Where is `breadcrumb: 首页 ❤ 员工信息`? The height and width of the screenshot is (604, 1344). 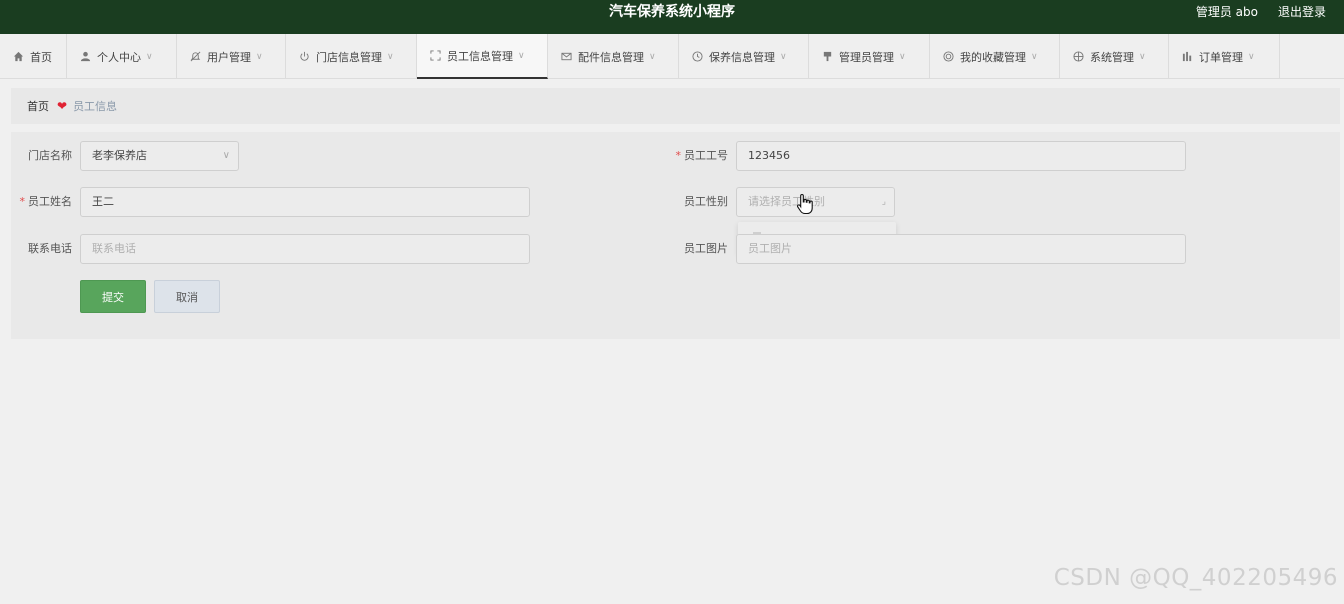
breadcrumb: 首页 ❤ 员工信息 is located at coordinates (675, 106).